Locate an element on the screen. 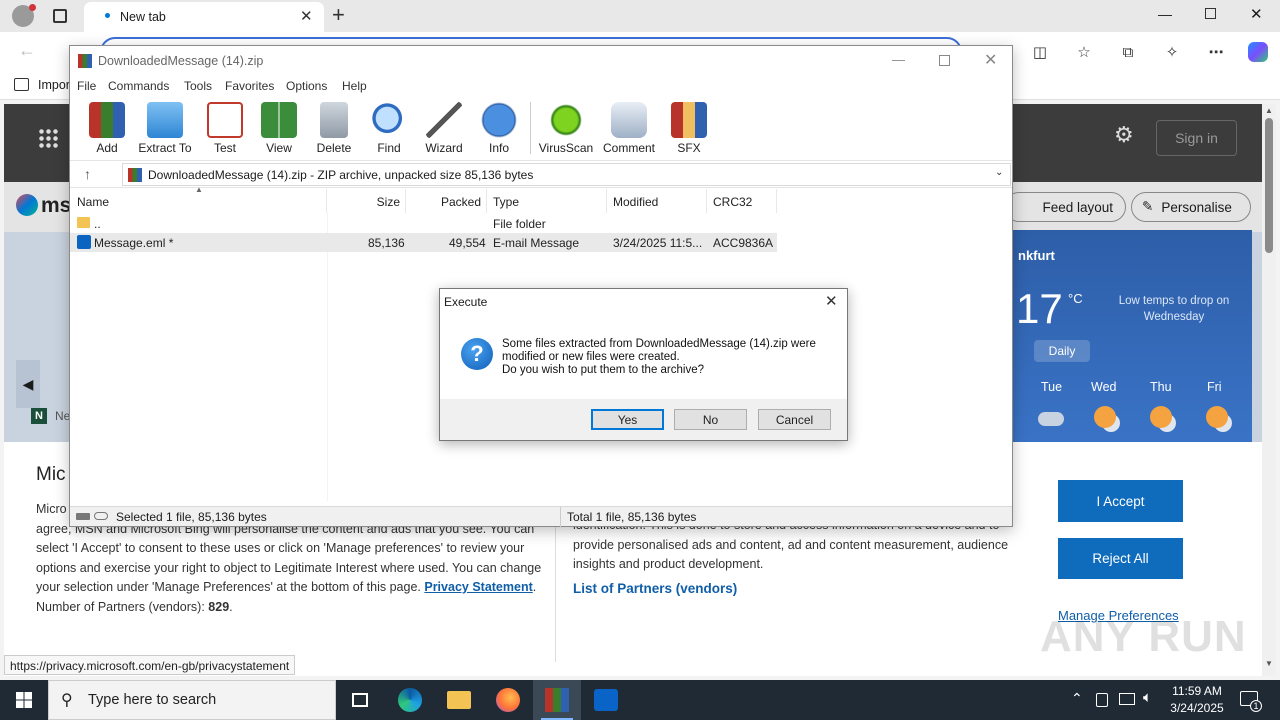  column-size: Size is located at coordinates (366, 201).